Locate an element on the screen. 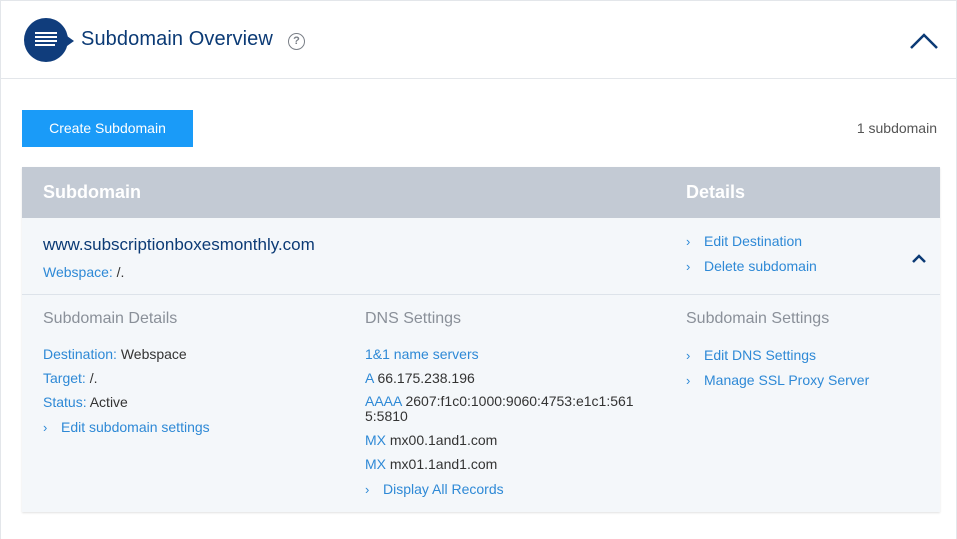 This screenshot has width=957, height=539. a-record-value: 66.175.238.196 is located at coordinates (426, 378).